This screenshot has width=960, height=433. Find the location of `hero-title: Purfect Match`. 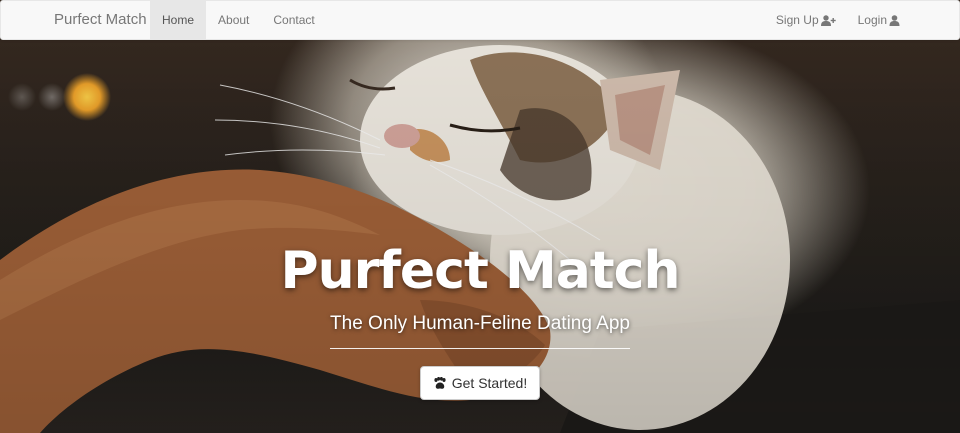

hero-title: Purfect Match is located at coordinates (480, 271).